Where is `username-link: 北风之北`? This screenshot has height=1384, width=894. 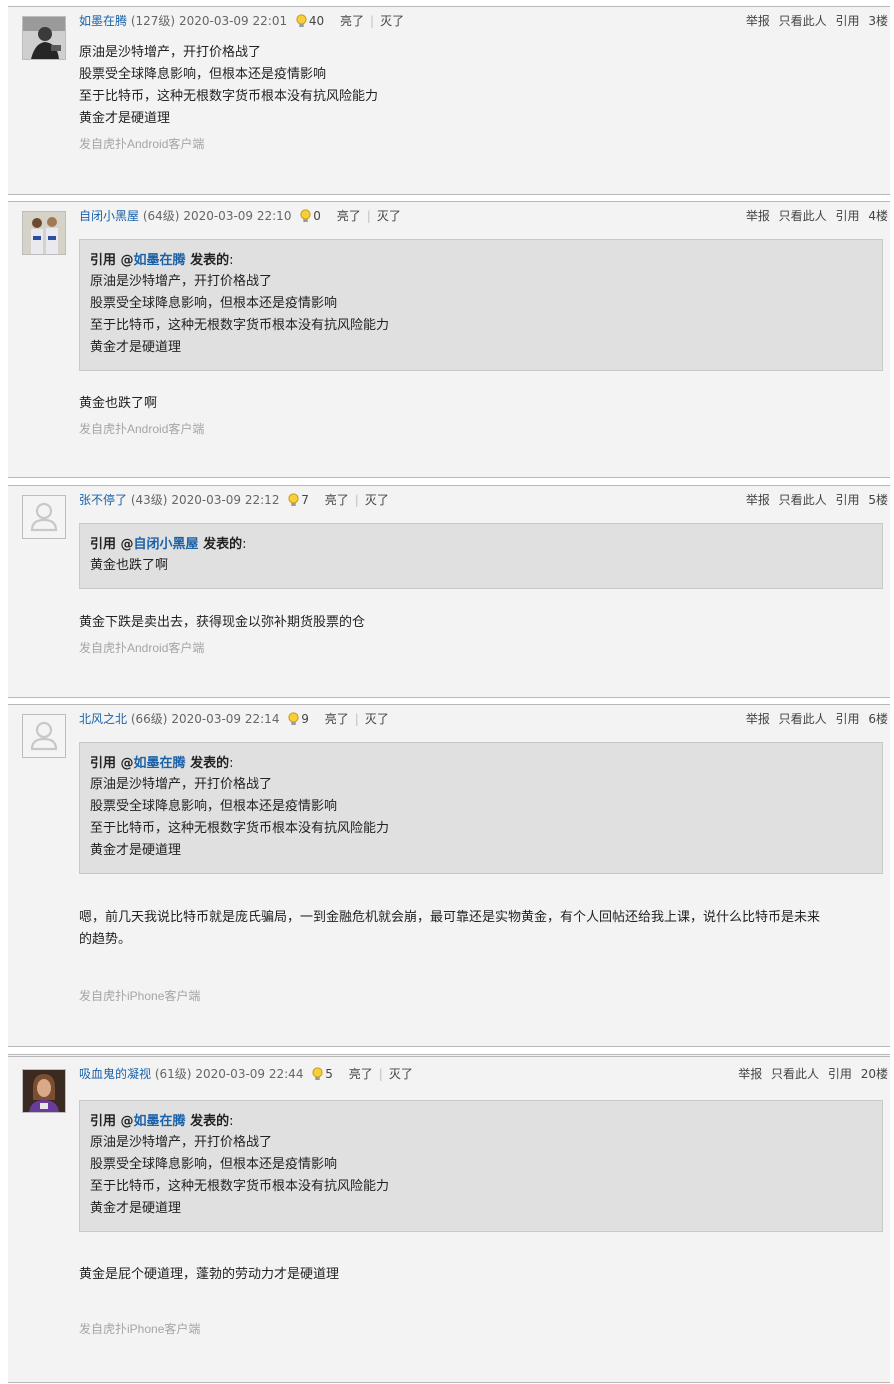 username-link: 北风之北 is located at coordinates (103, 719).